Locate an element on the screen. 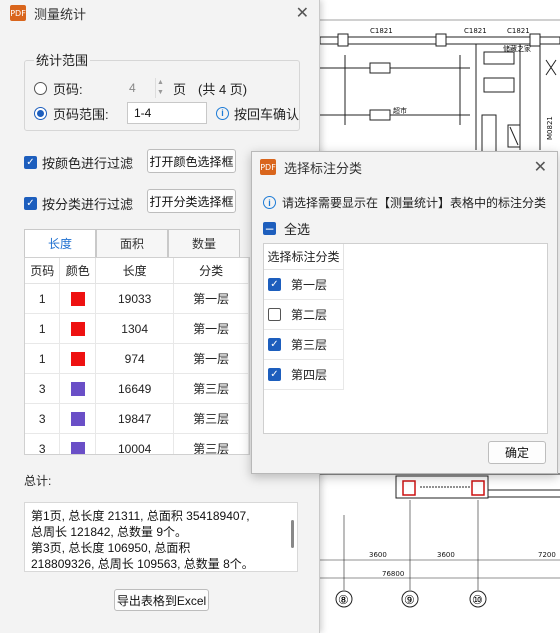 The image size is (560, 633). table-row: 1 19033 第一层 is located at coordinates (137, 299).